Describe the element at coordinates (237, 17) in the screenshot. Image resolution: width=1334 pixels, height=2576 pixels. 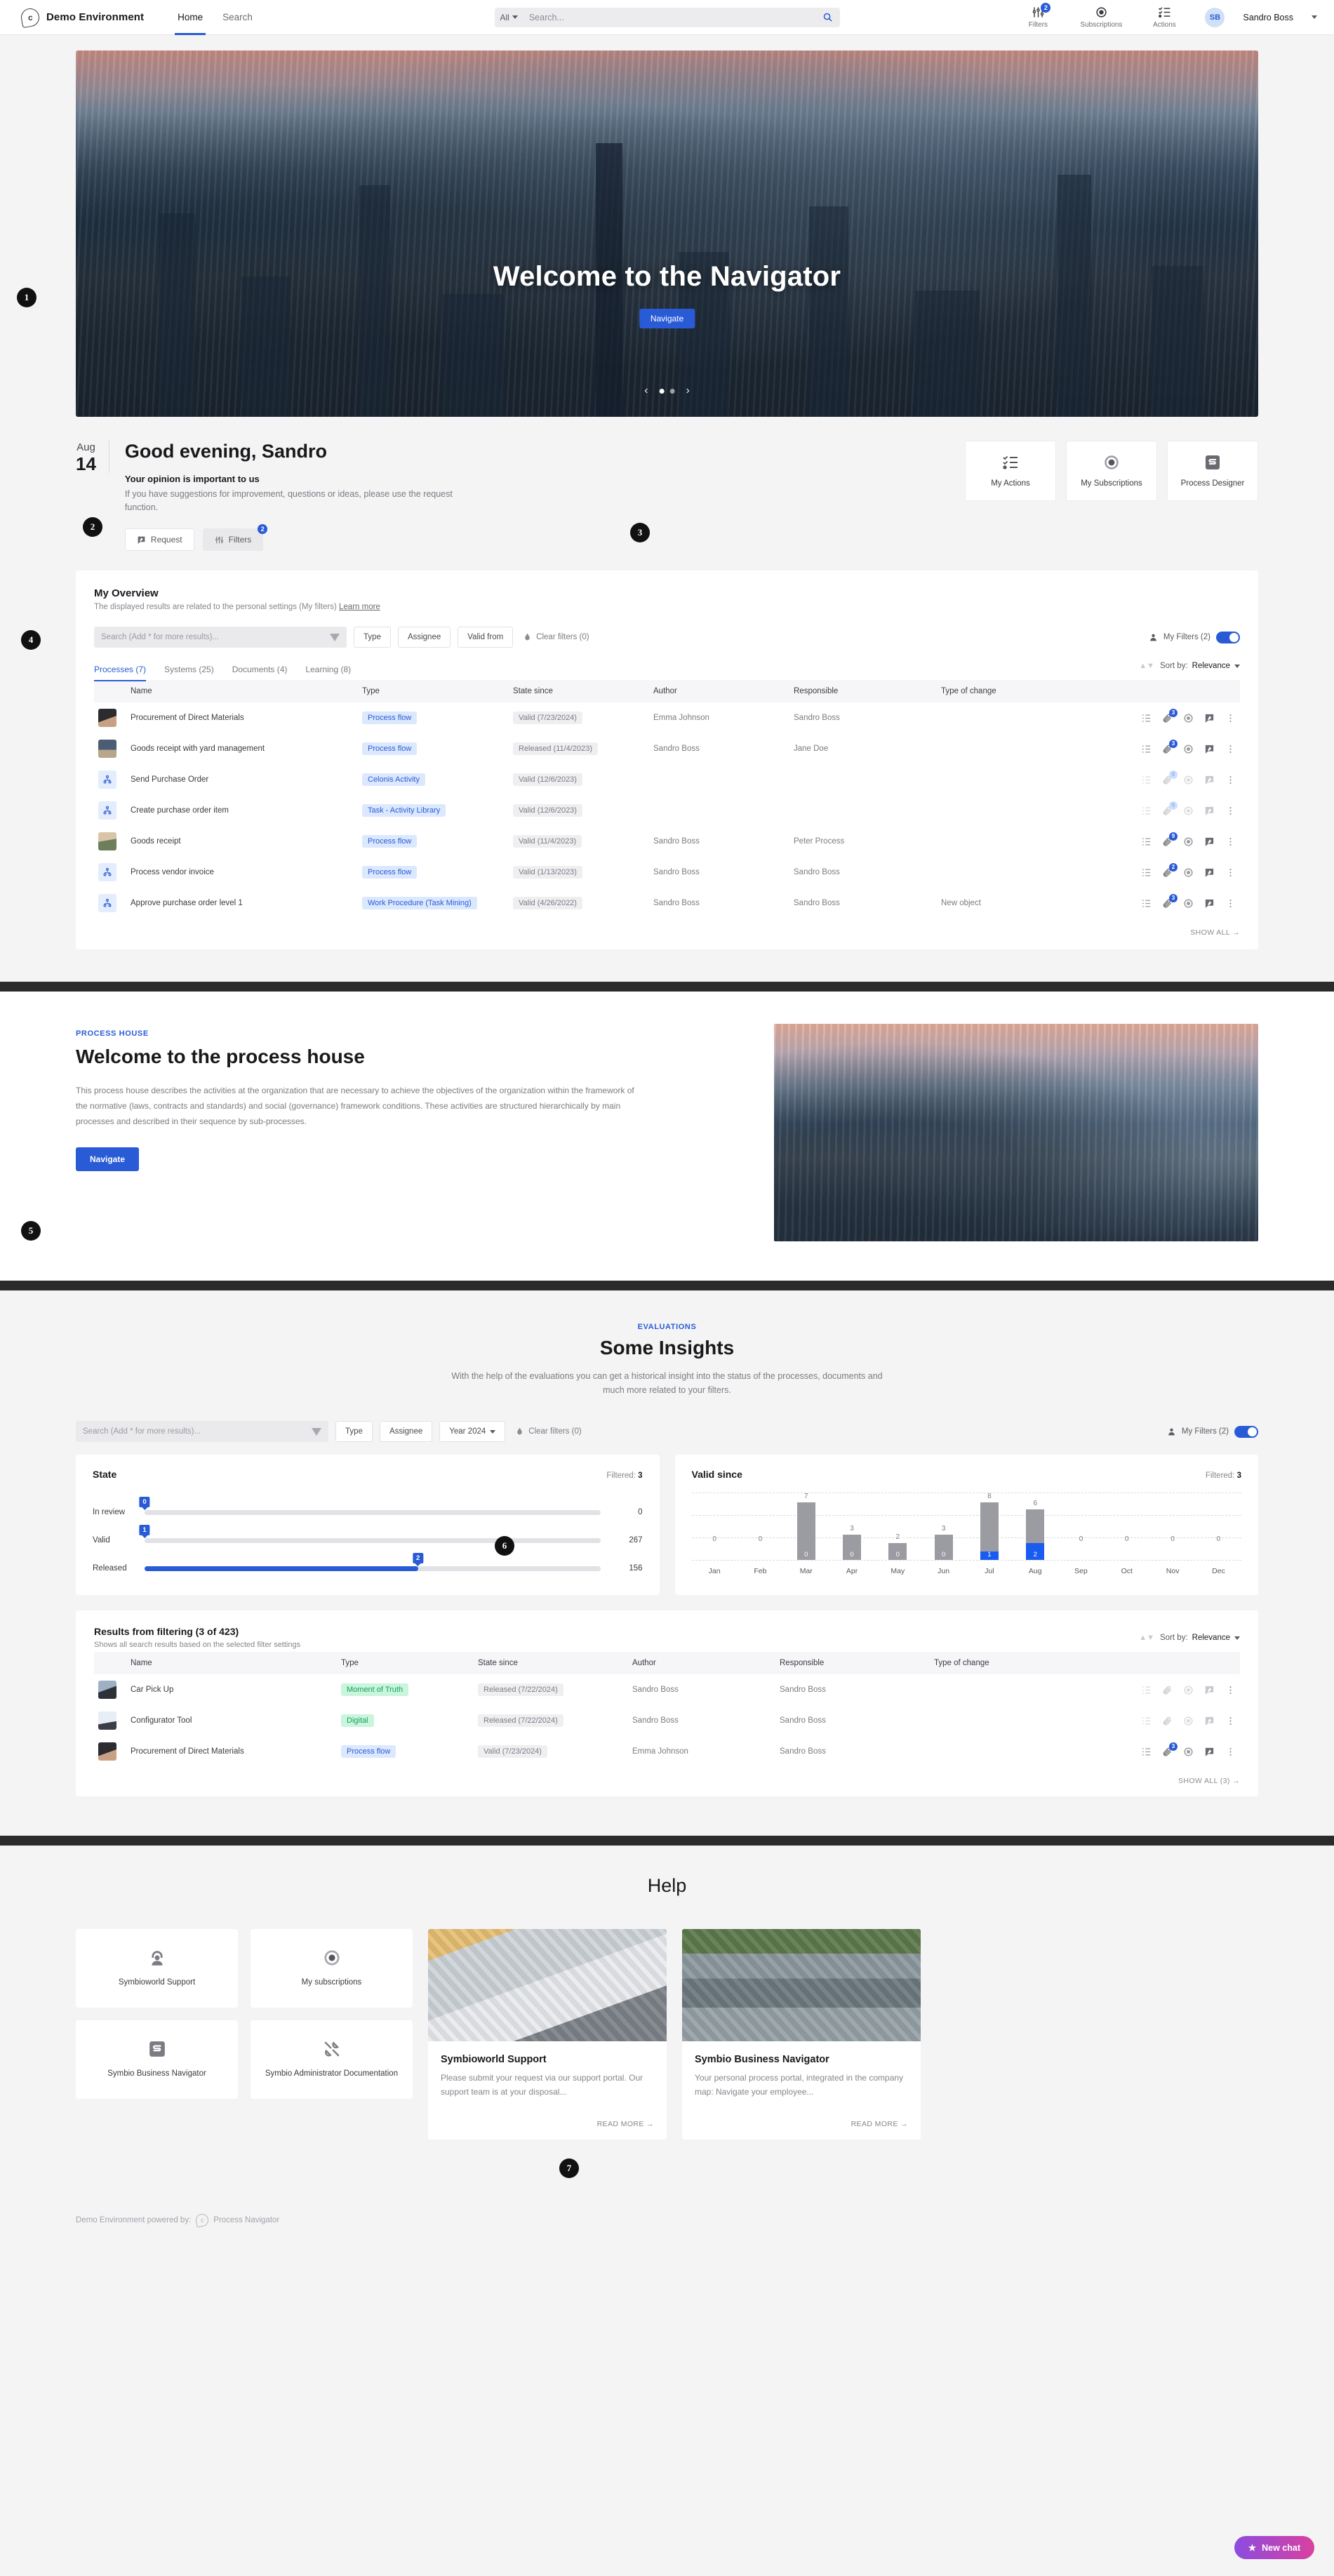
I see `nav-item-search: Search` at that location.